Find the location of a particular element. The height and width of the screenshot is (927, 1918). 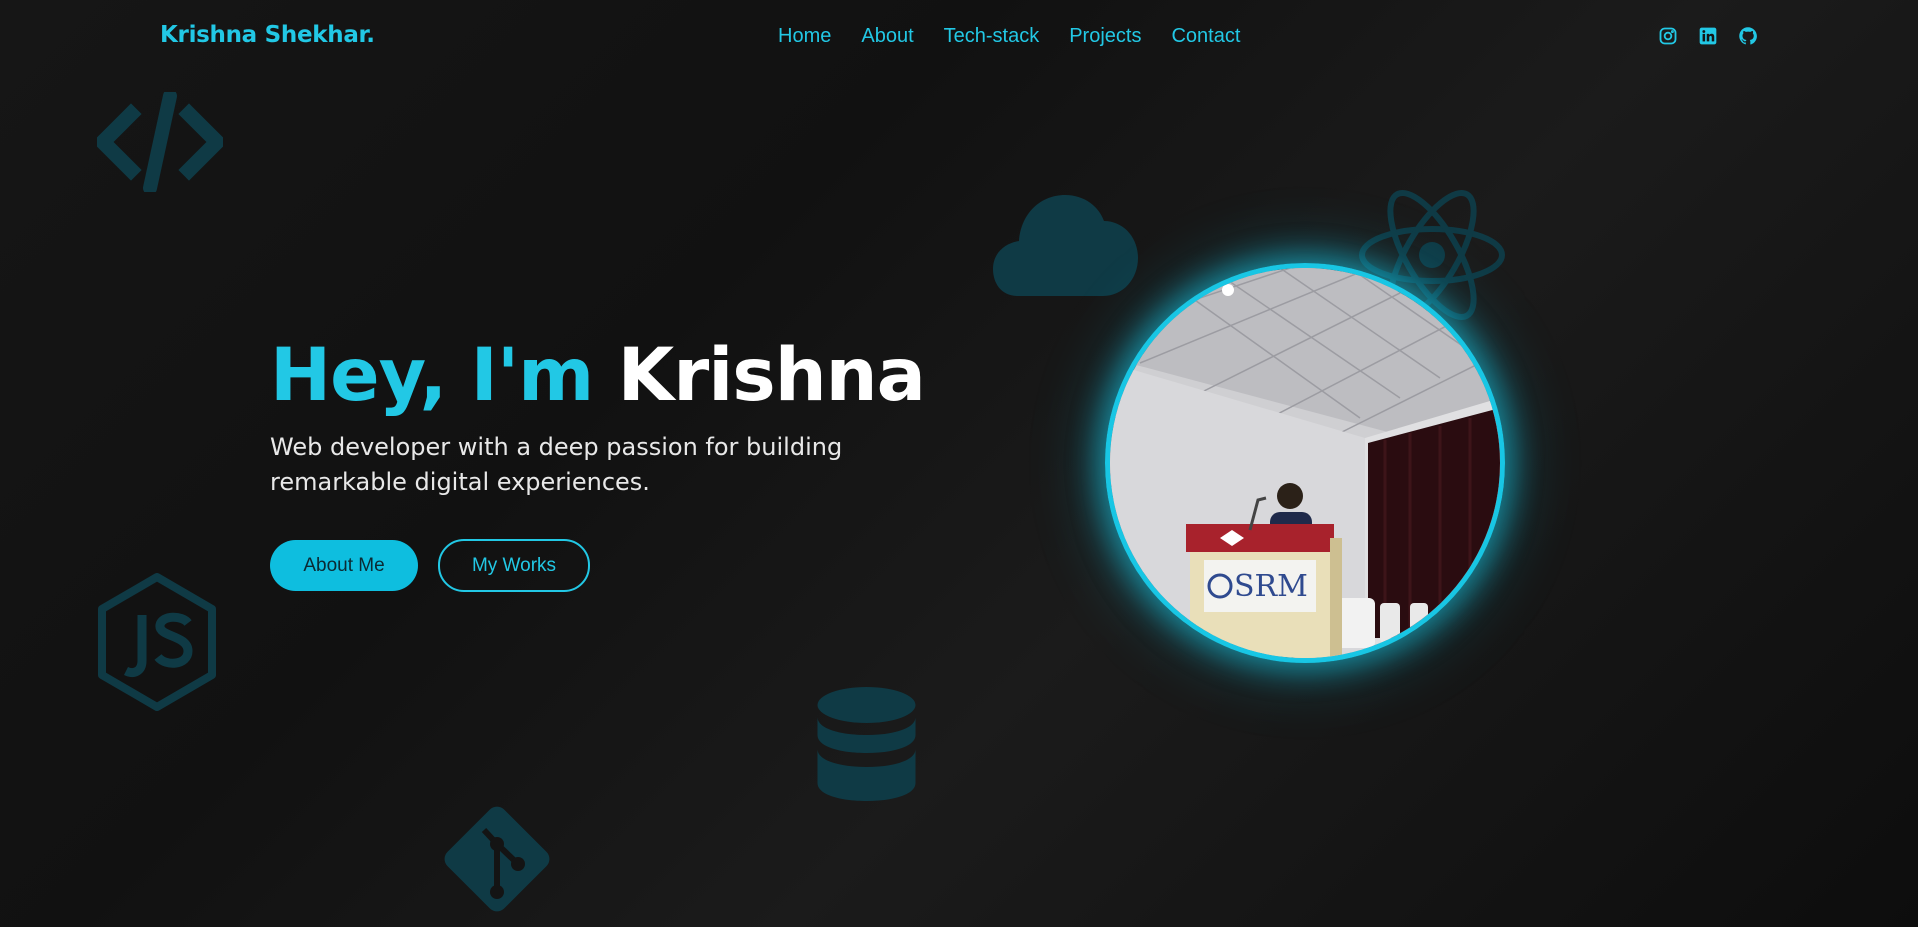

database-icon is located at coordinates (866, 744).